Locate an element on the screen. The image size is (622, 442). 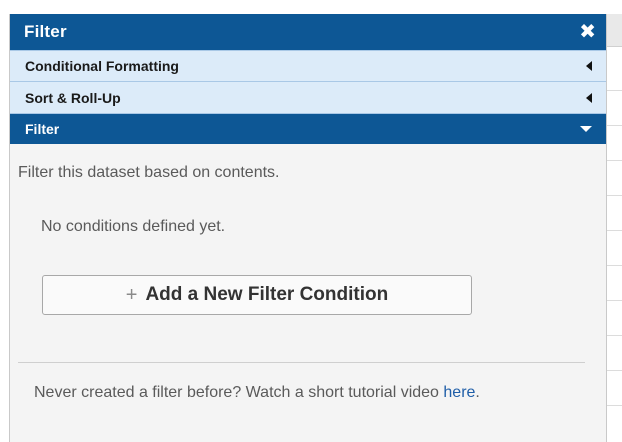
divider is located at coordinates (301, 362).